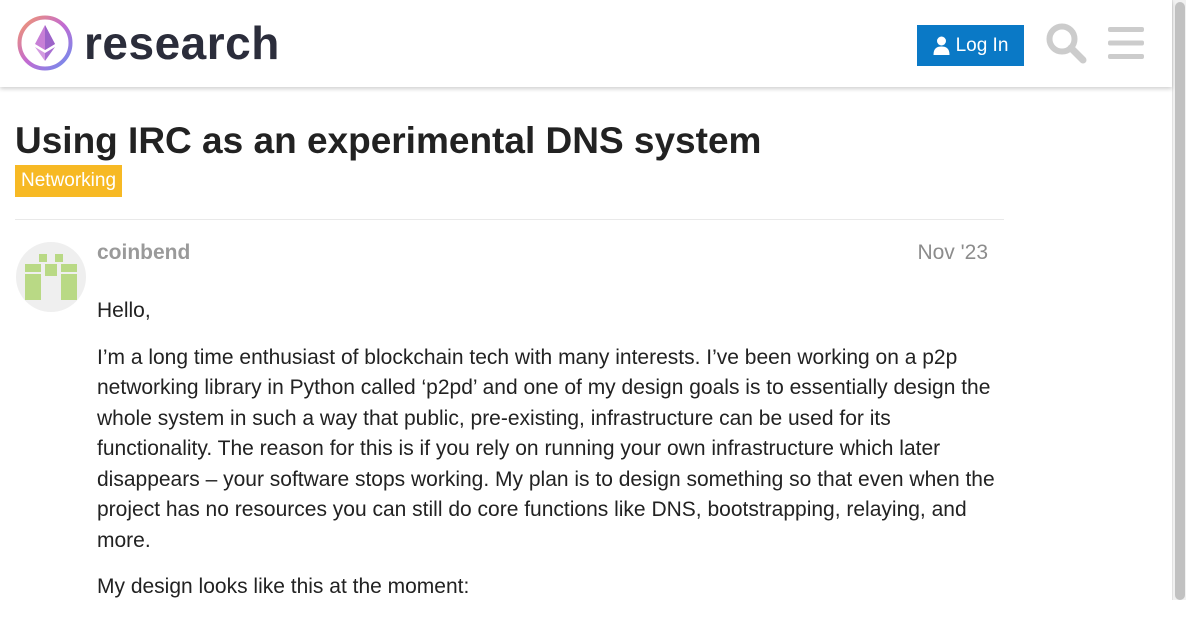 The height and width of the screenshot is (619, 1186). Describe the element at coordinates (941, 45) in the screenshot. I see `user-icon` at that location.